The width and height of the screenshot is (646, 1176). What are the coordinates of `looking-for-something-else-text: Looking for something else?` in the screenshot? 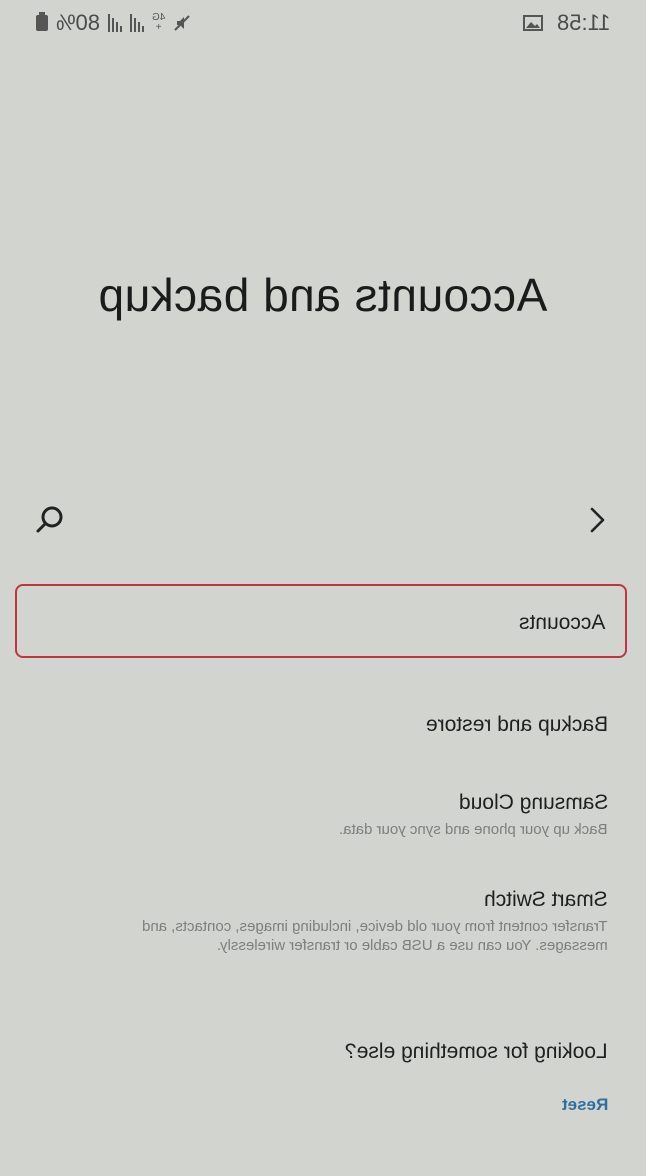 It's located at (476, 1051).